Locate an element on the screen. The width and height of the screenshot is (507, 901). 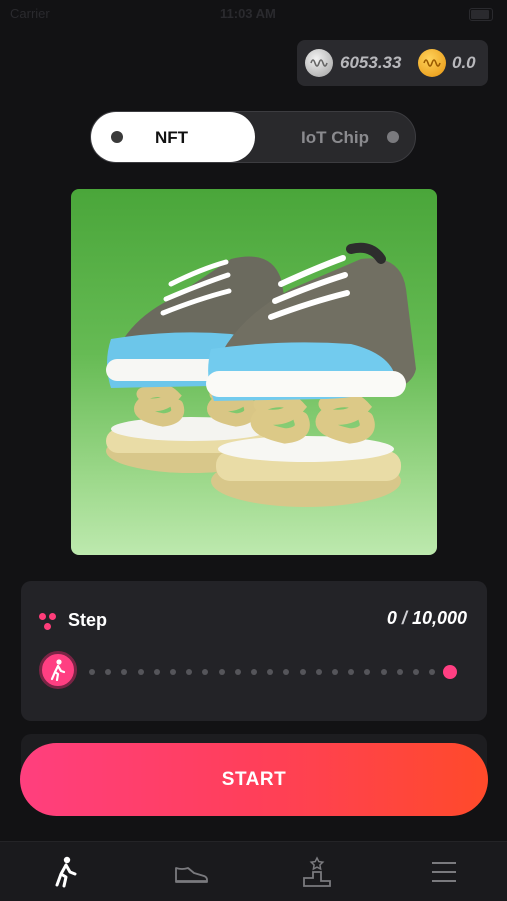
gold-coin-icon is located at coordinates (432, 63).